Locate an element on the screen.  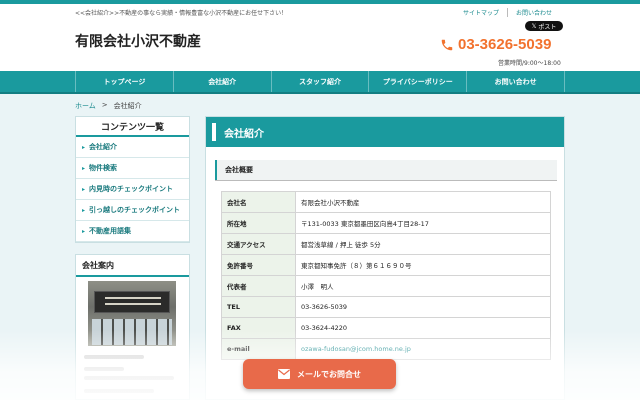
main-nav: トップページ 会社紹介 スタッフ紹介 プライバシーポリシー お問い合わせ is located at coordinates (320, 82).